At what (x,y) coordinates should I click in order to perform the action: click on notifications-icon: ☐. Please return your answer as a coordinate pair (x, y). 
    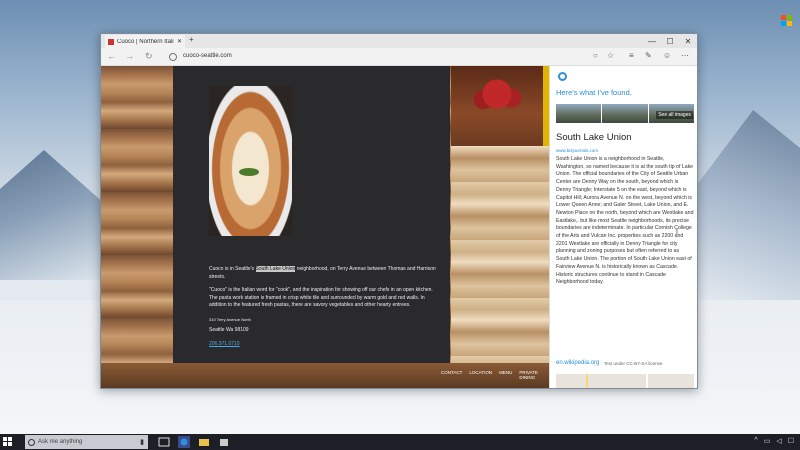
    Looking at the image, I should click on (791, 441).